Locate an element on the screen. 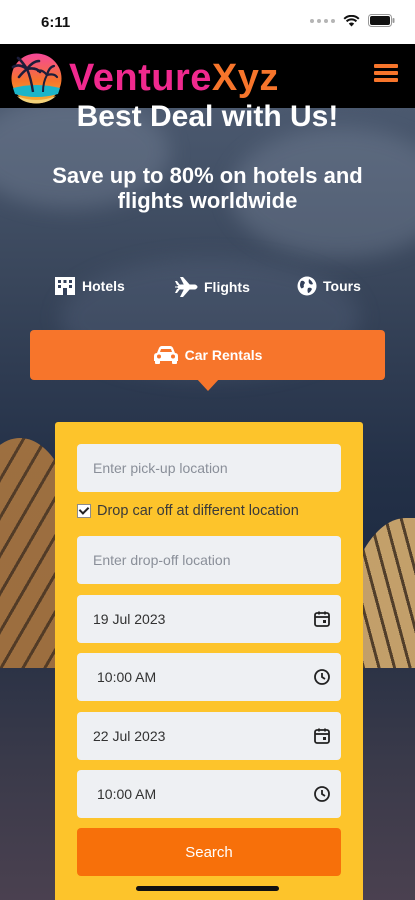 Image resolution: width=415 pixels, height=900 pixels. brand-logo: VentureXyz is located at coordinates (174, 78).